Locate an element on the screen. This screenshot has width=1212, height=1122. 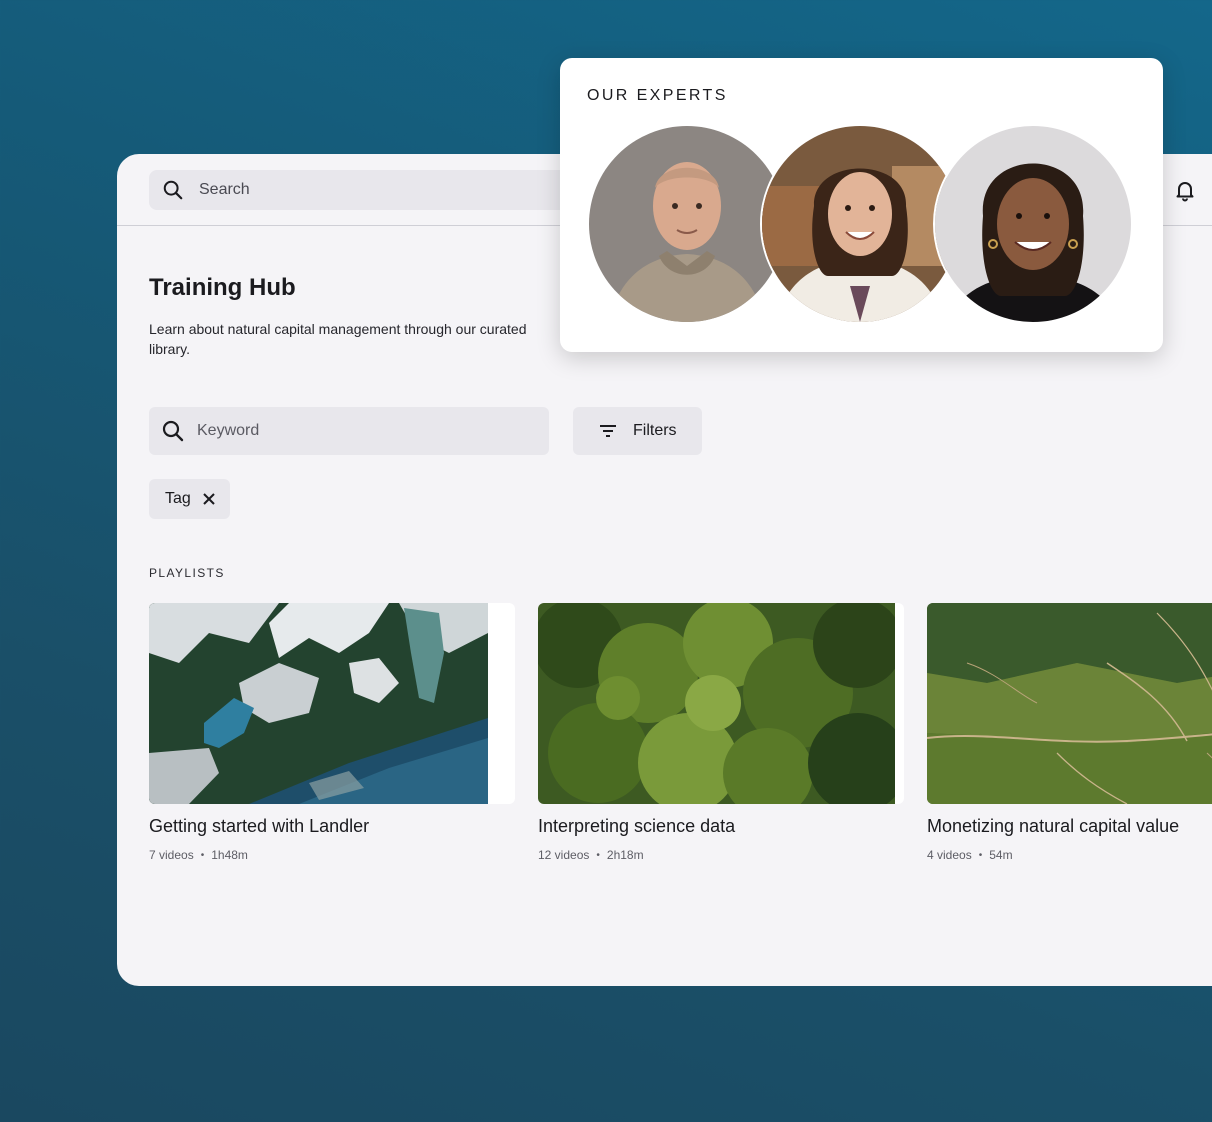
playlist-title: Getting started with Landler is located at coordinates (332, 826).